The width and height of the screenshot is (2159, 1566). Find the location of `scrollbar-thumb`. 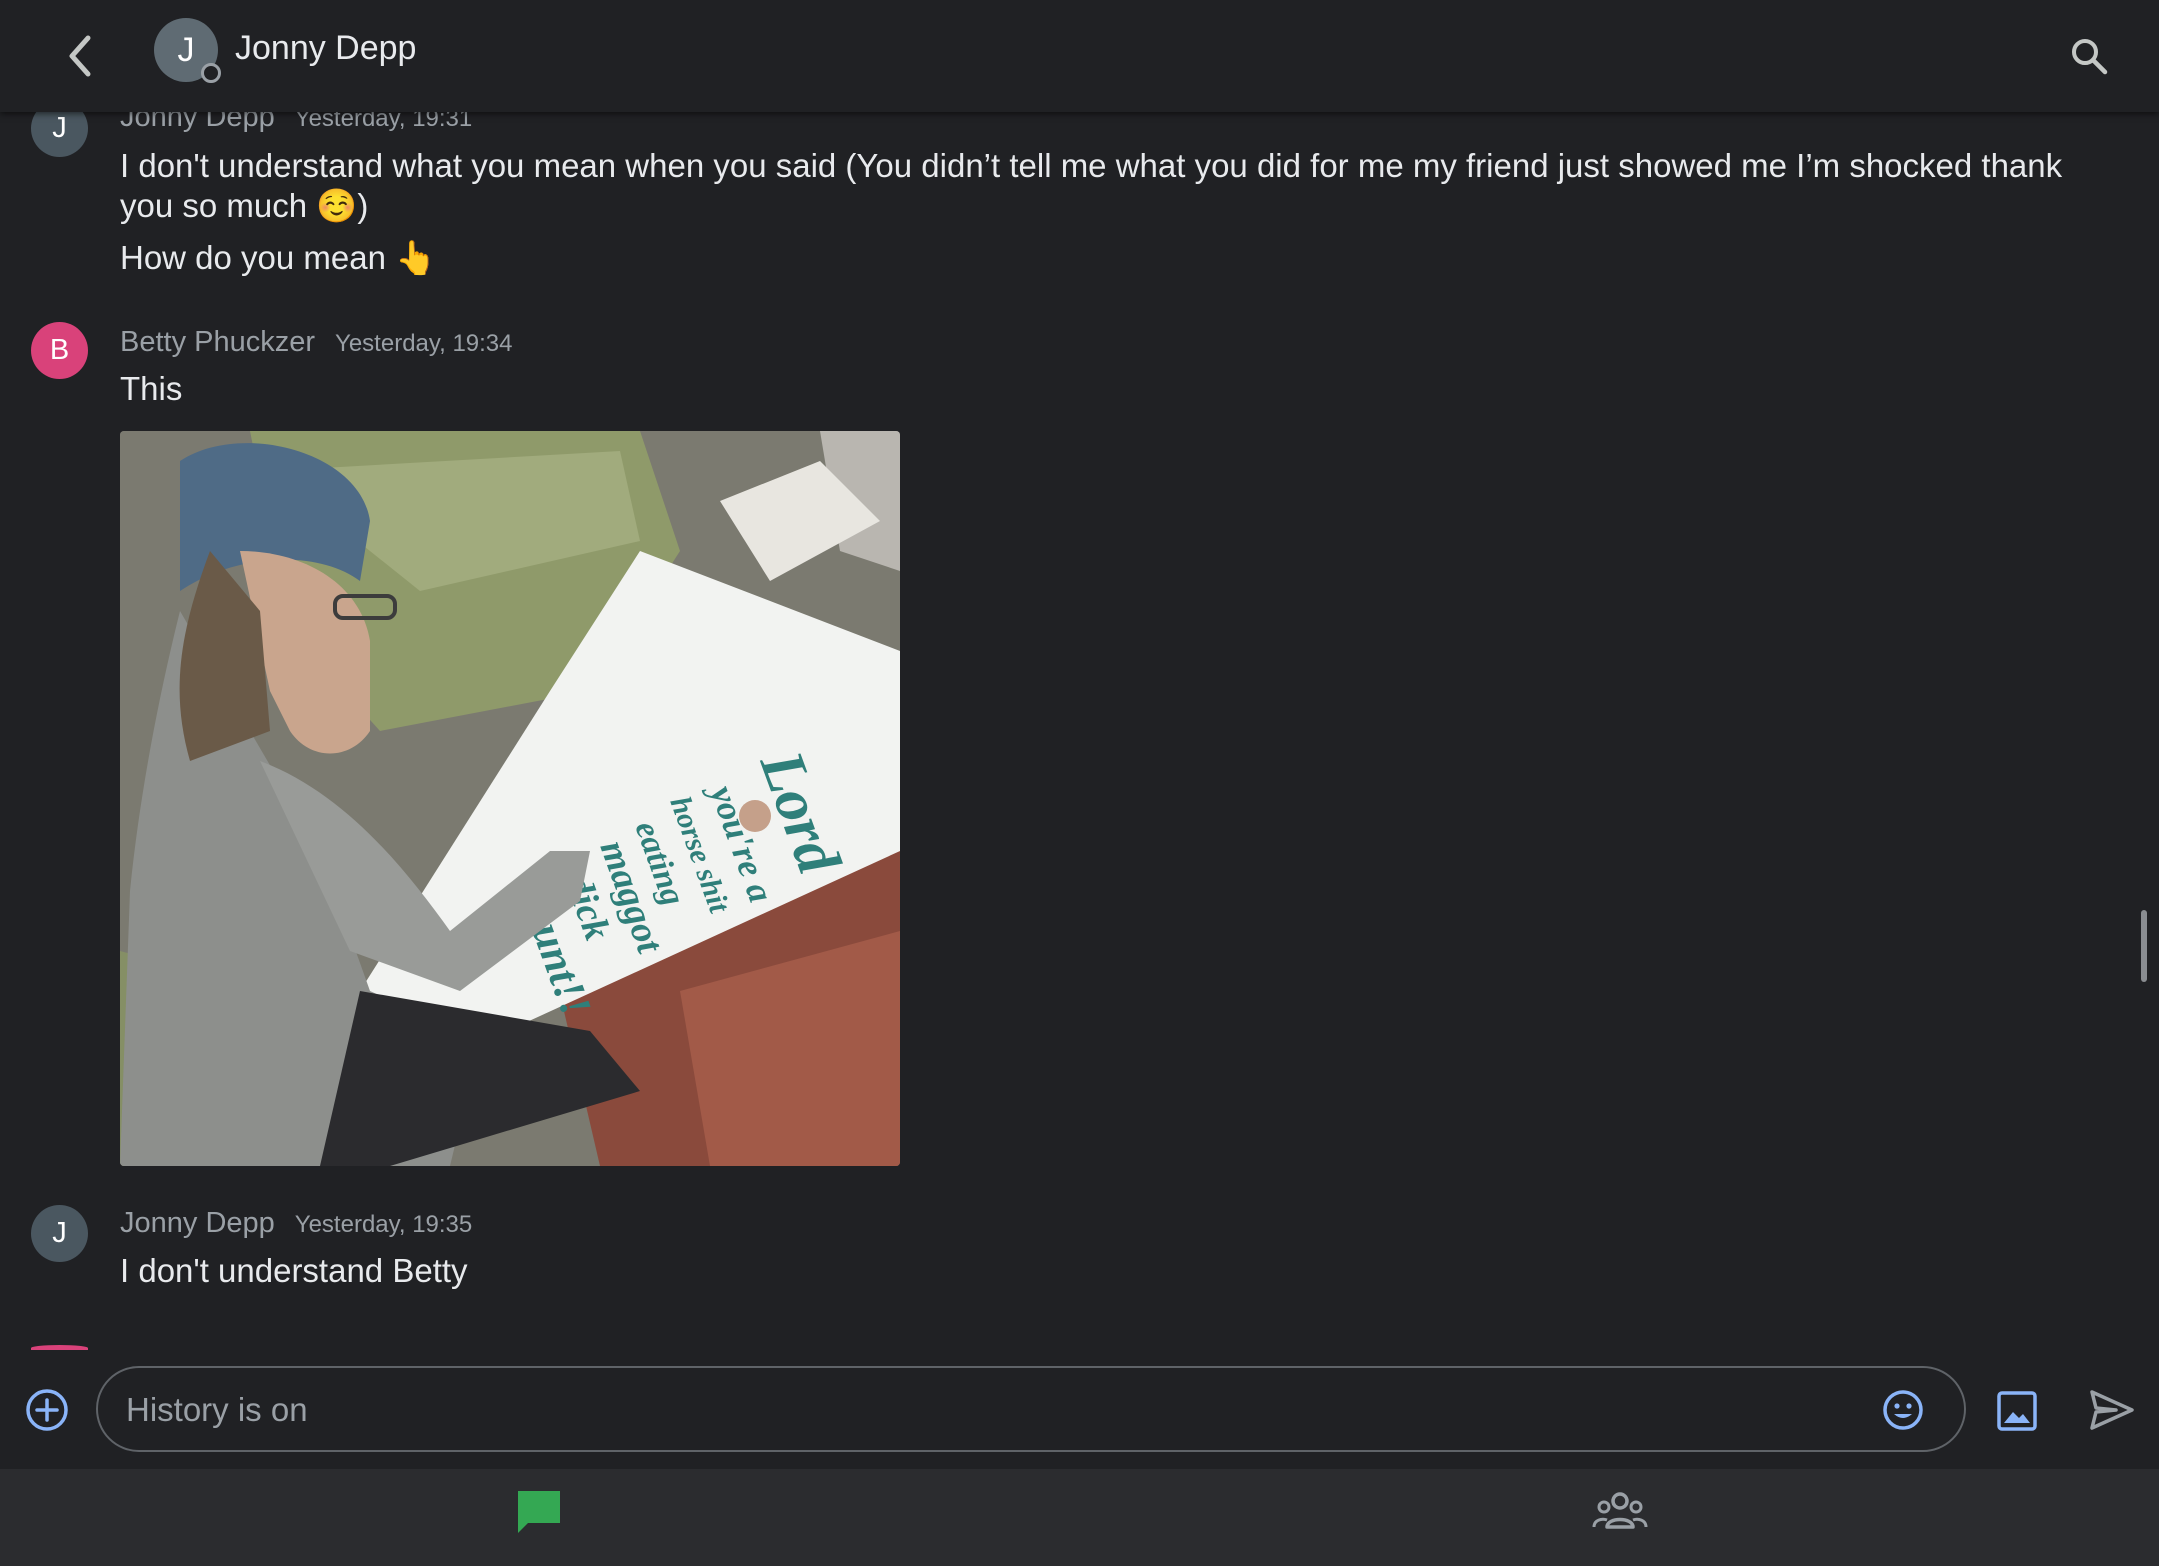

scrollbar-thumb is located at coordinates (2144, 946).